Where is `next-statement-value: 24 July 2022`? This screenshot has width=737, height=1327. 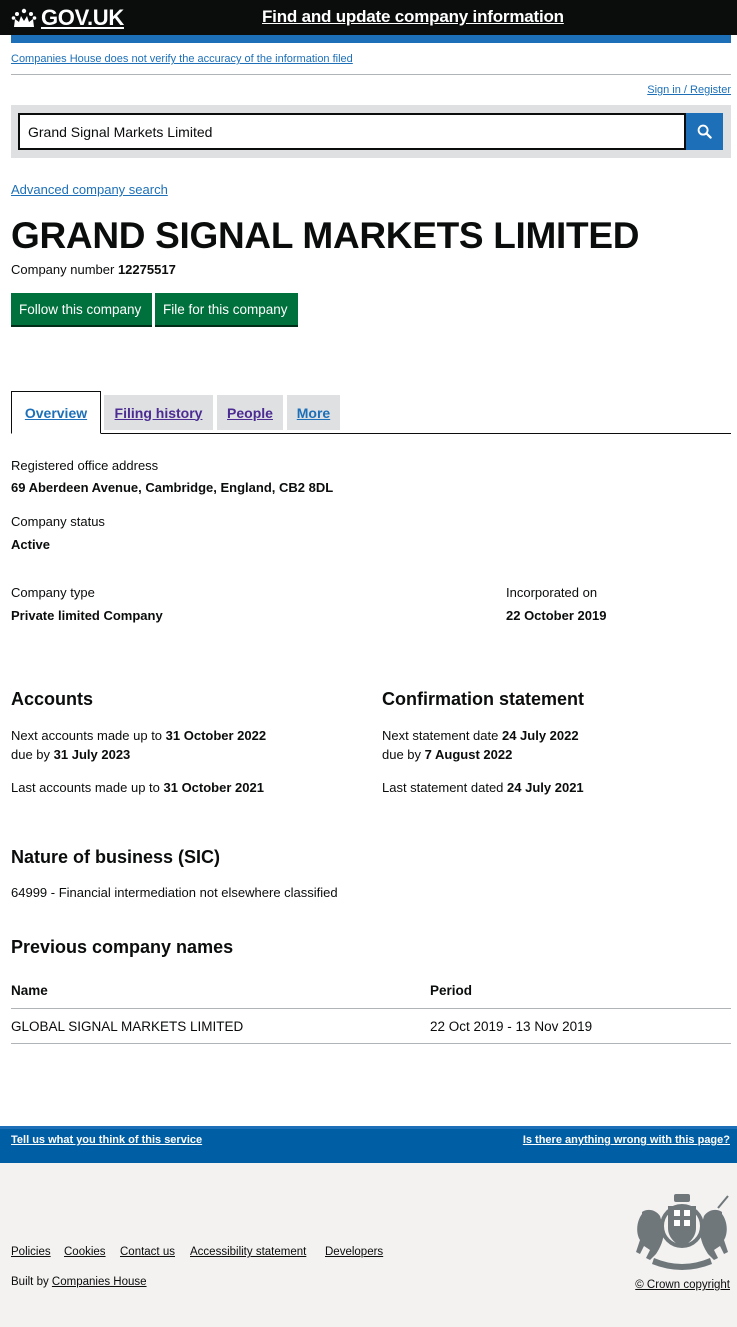
next-statement-value: 24 July 2022 is located at coordinates (540, 735).